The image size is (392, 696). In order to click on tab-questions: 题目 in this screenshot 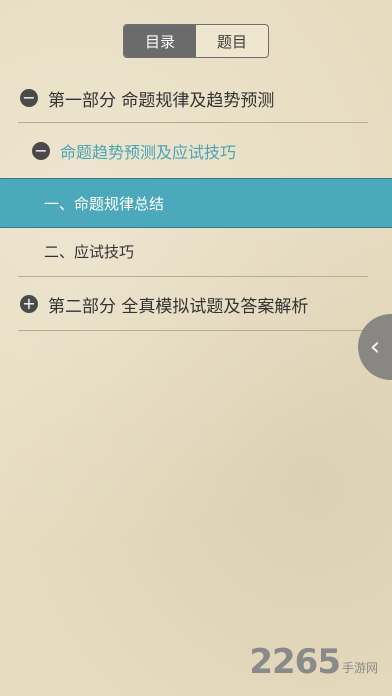, I will do `click(232, 41)`.